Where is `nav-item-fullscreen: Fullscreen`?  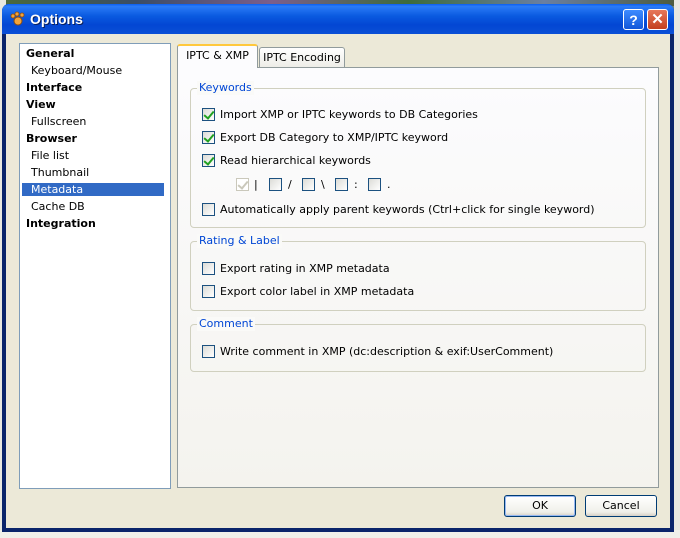 nav-item-fullscreen: Fullscreen is located at coordinates (58, 121).